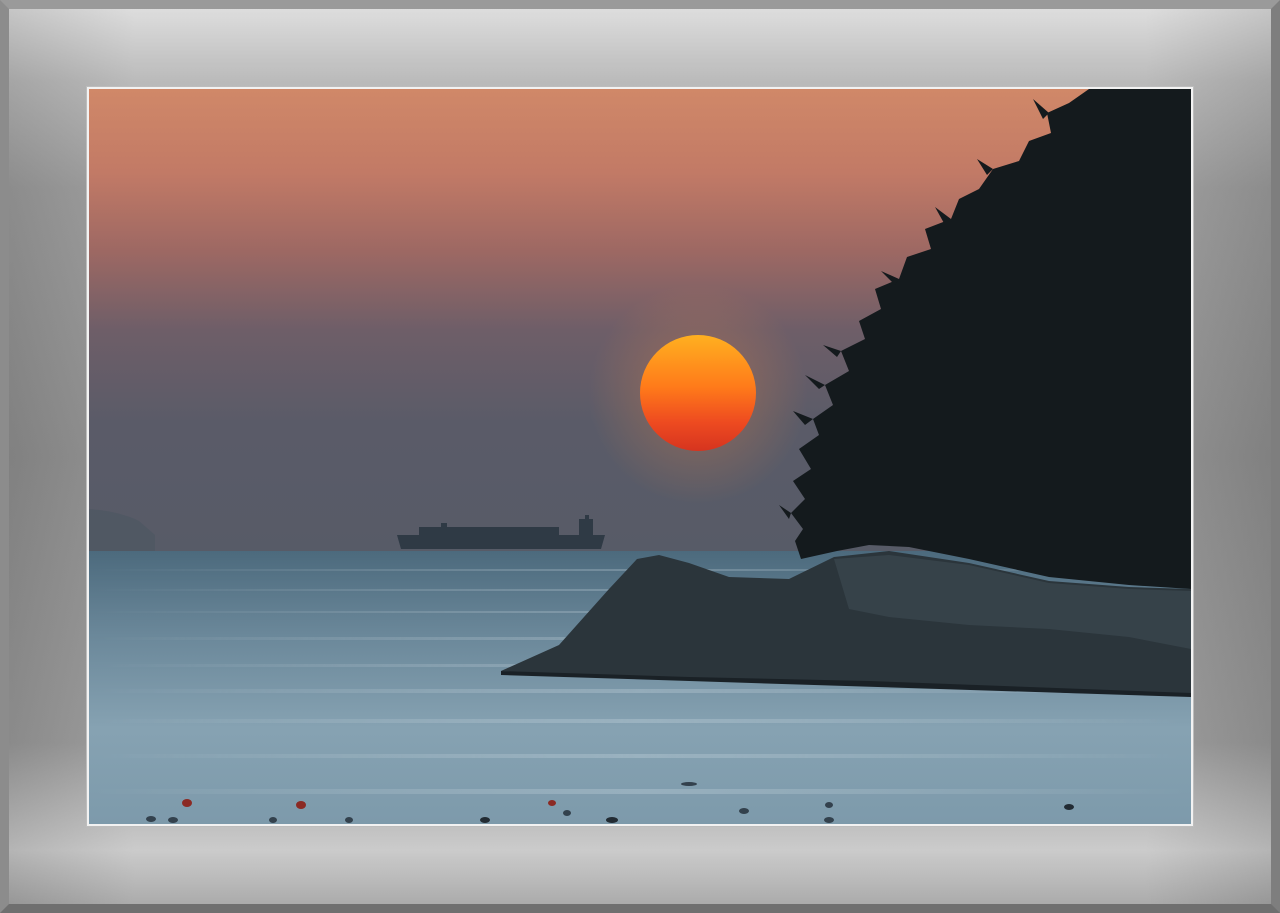  What do you see at coordinates (698, 393) in the screenshot?
I see `sun` at bounding box center [698, 393].